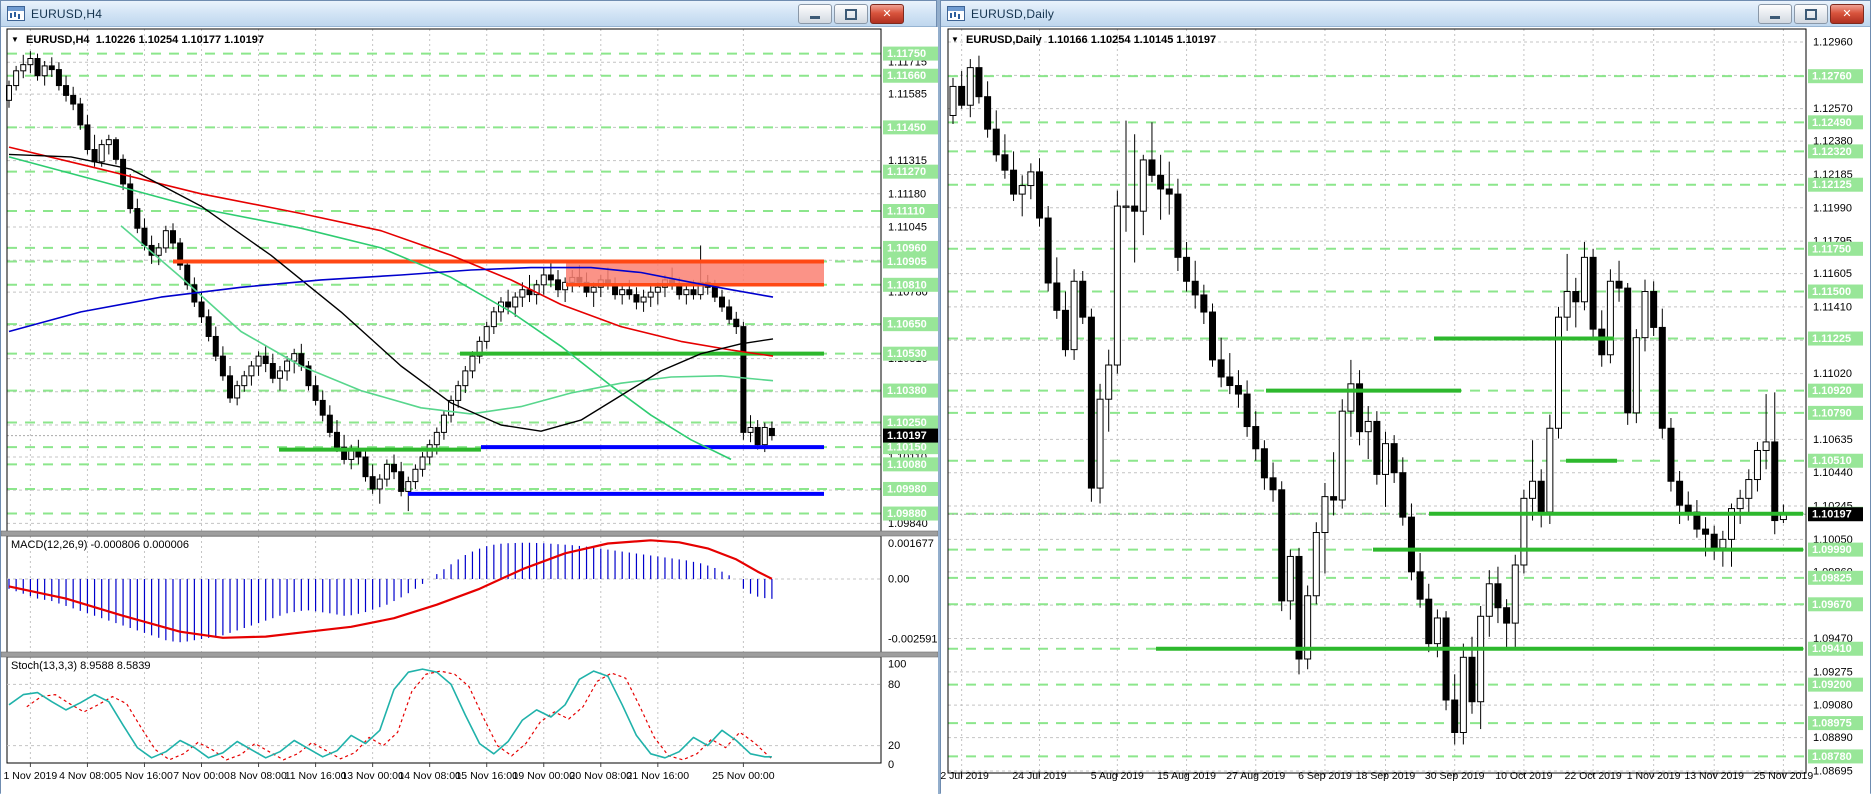  Describe the element at coordinates (1832, 724) in the screenshot. I see `svg-text: 1.08975` at that location.